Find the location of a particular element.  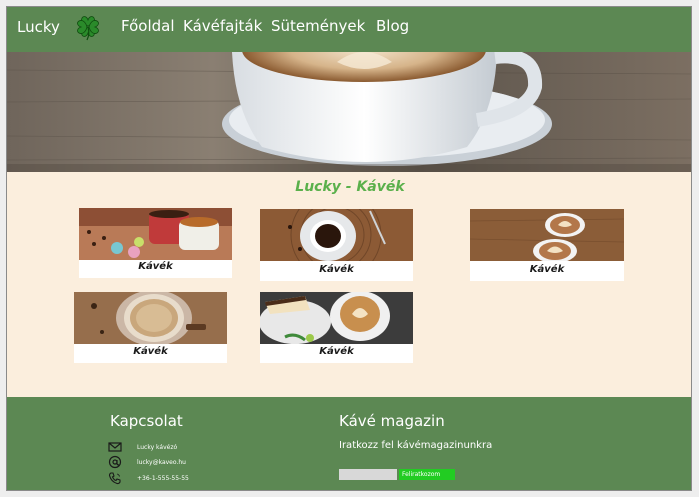

contact-title: Kapcsolat is located at coordinates (146, 421).